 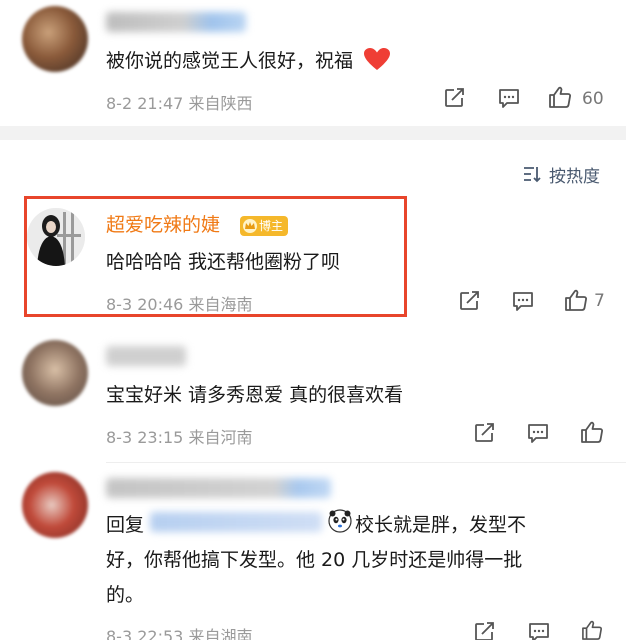 I want to click on username: 超爱吃辣的婕, so click(x=163, y=223).